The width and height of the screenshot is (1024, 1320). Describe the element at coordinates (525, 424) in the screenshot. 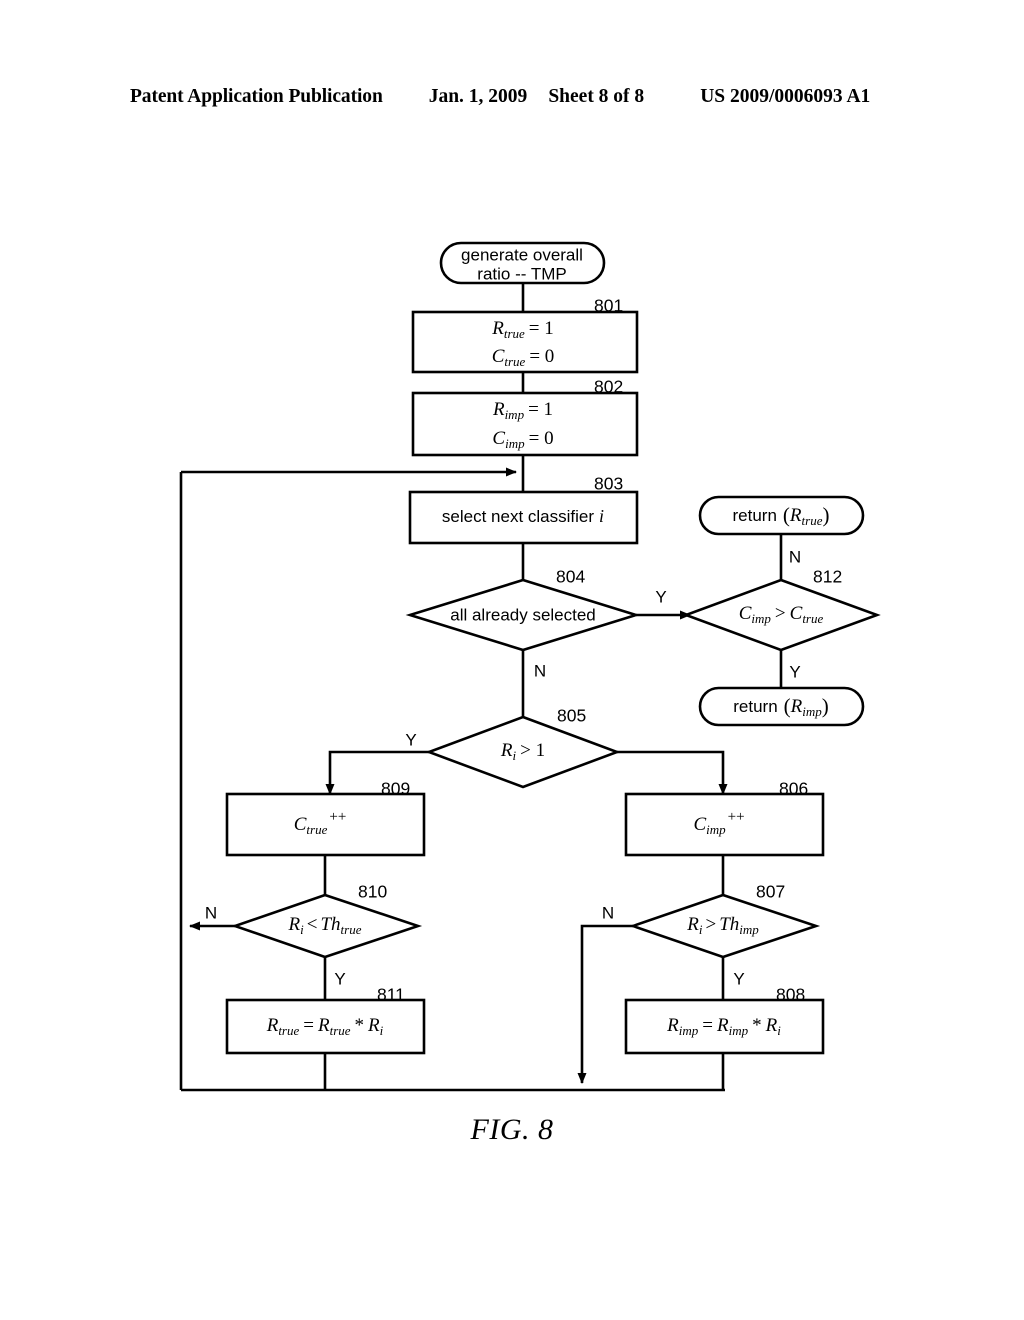

I see `box-802-shape` at that location.